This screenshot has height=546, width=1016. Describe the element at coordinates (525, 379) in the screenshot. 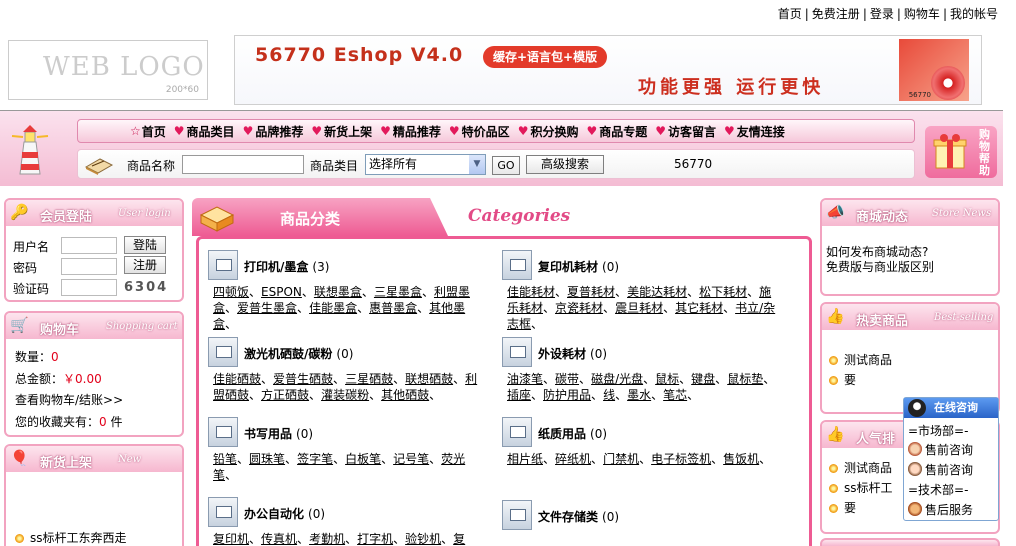

I see `subcategory-link: 油漆笔` at that location.